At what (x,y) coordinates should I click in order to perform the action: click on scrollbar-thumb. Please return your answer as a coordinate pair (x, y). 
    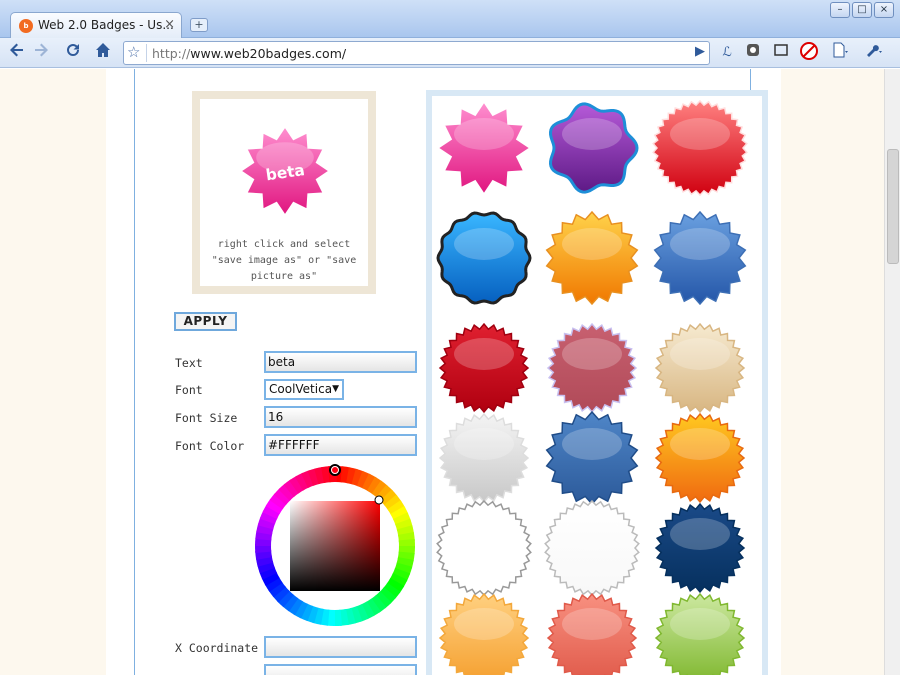
    Looking at the image, I should click on (893, 206).